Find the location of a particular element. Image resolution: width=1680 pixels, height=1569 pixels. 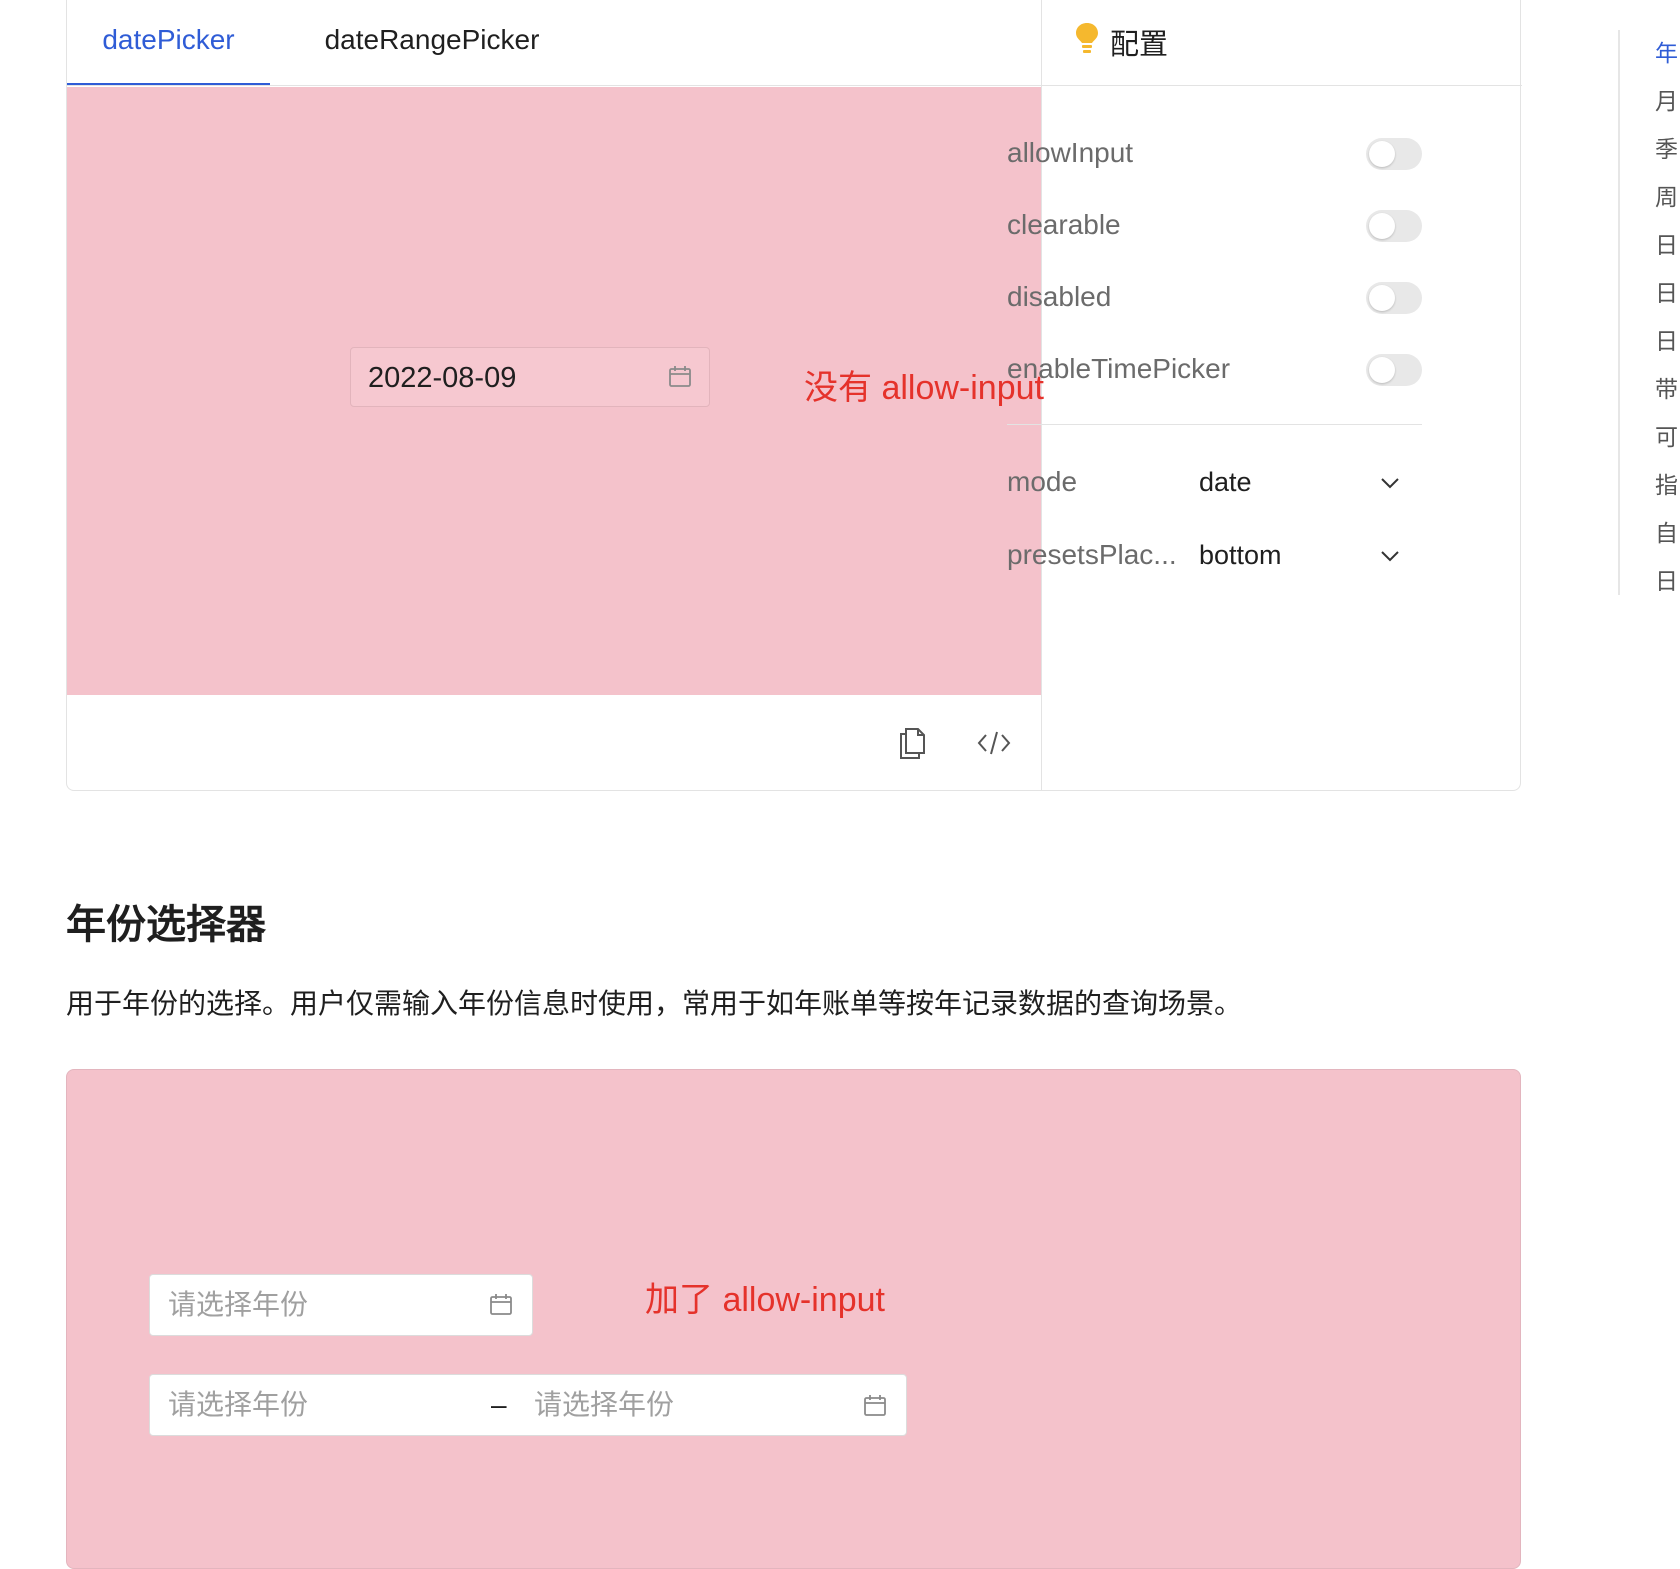

year-input: 请选择年份 is located at coordinates (341, 1305).